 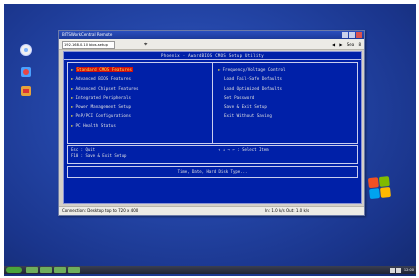 I want to click on bios-menu-item-label: Advanced BIOS Features, so click(x=103, y=79).